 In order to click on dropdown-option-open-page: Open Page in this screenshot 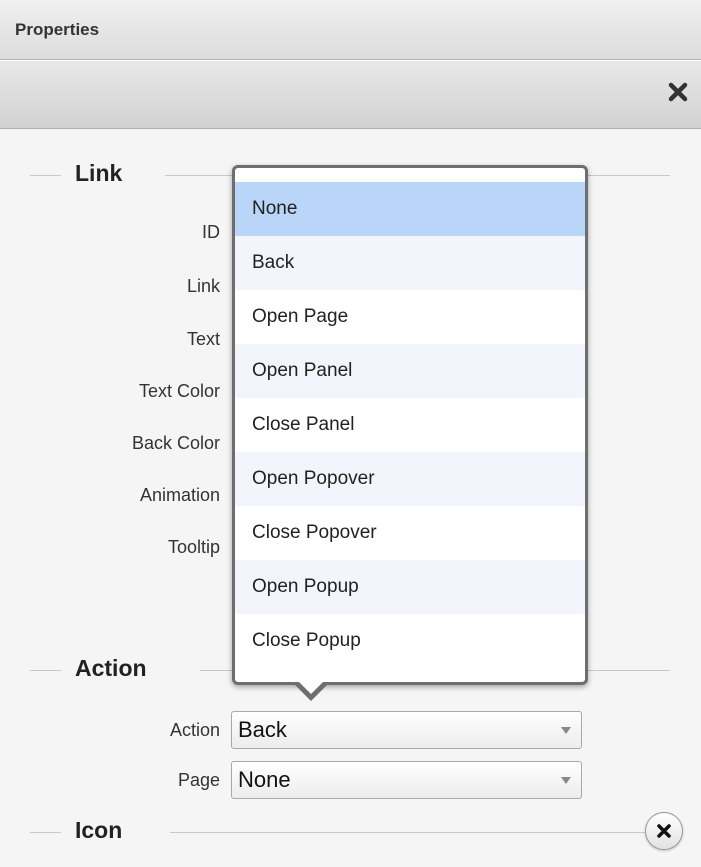, I will do `click(410, 317)`.